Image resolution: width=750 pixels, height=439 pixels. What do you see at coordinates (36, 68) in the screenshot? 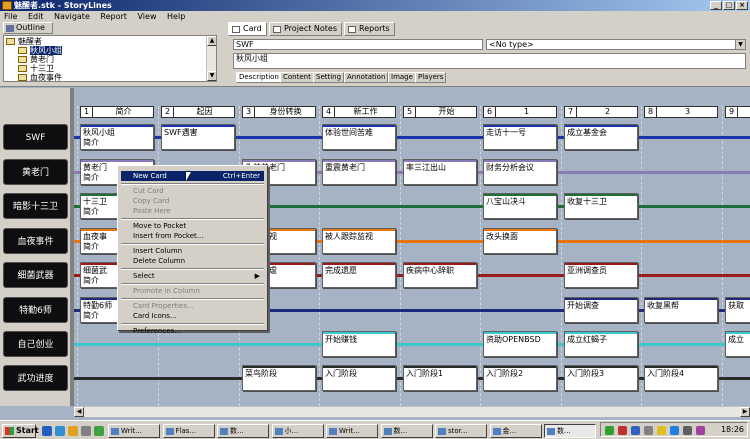
I see `tree-item: 十三卫` at bounding box center [36, 68].